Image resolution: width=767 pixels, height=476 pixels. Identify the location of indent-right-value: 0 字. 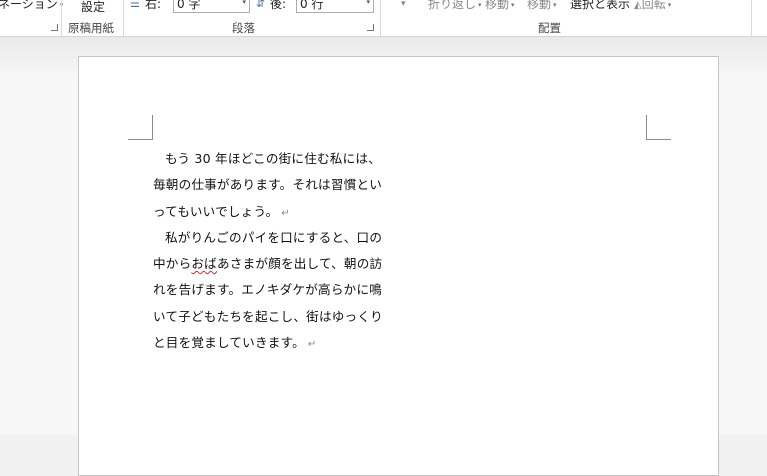
(189, 5).